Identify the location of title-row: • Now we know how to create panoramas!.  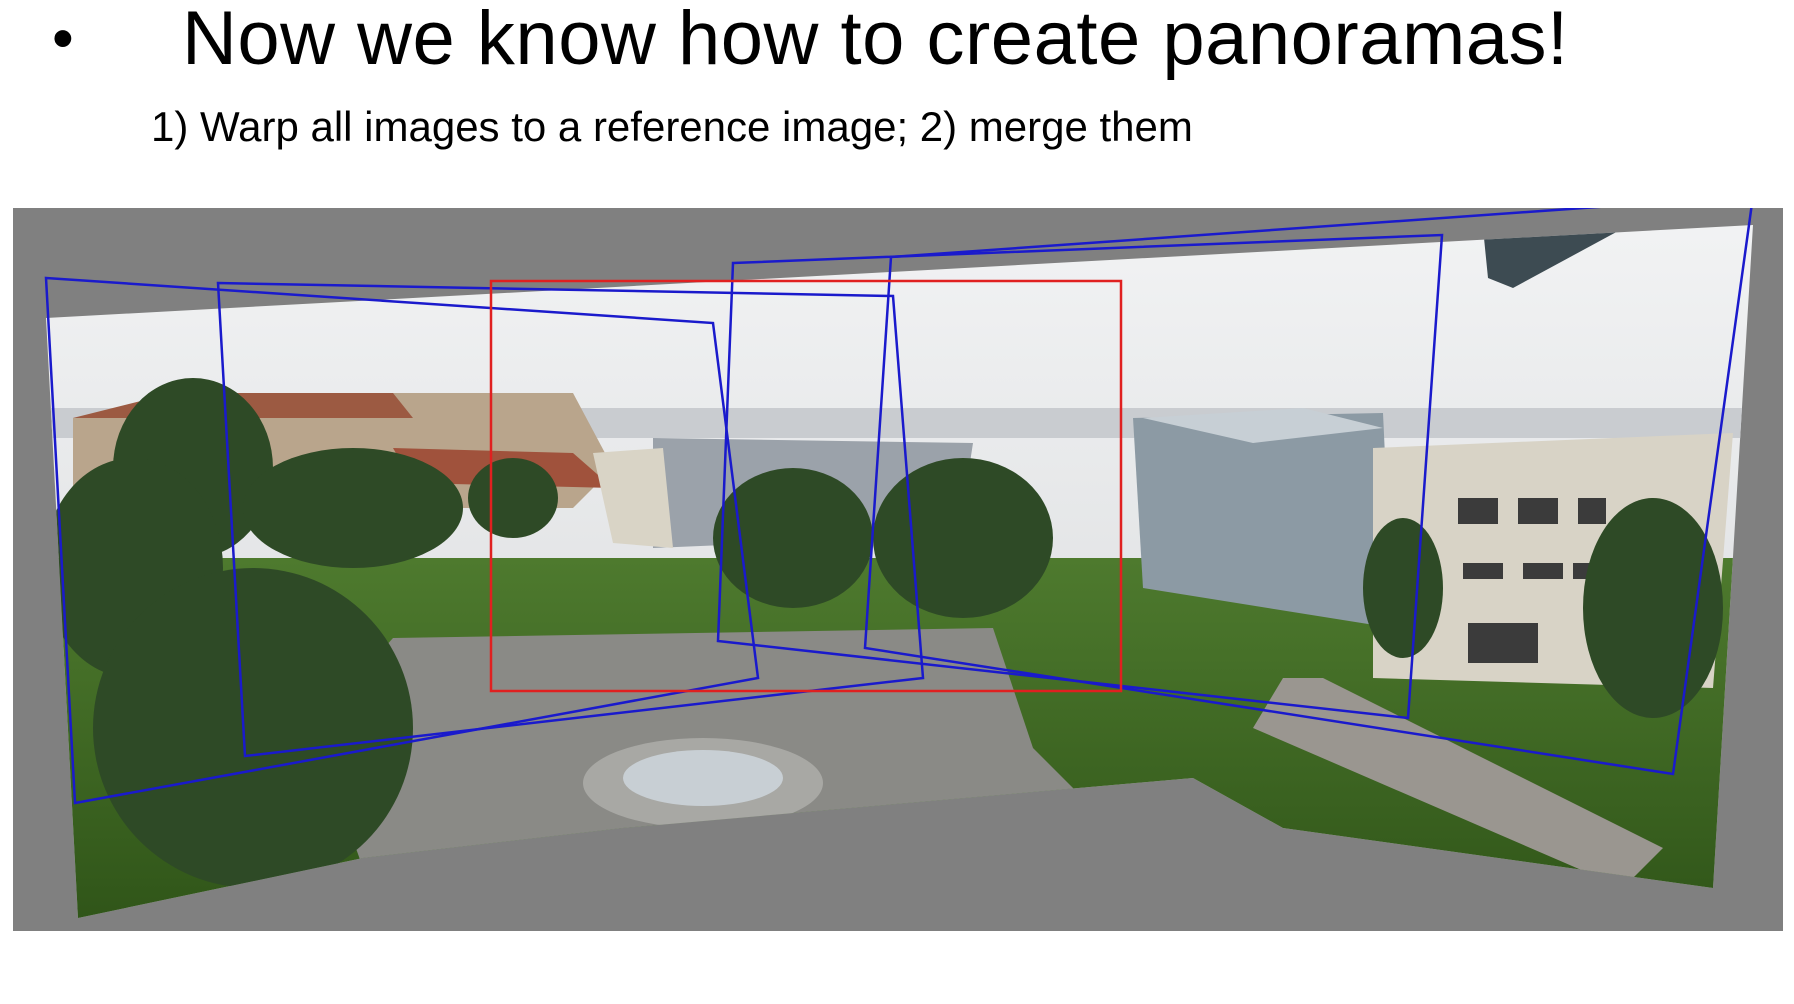
(810, 42).